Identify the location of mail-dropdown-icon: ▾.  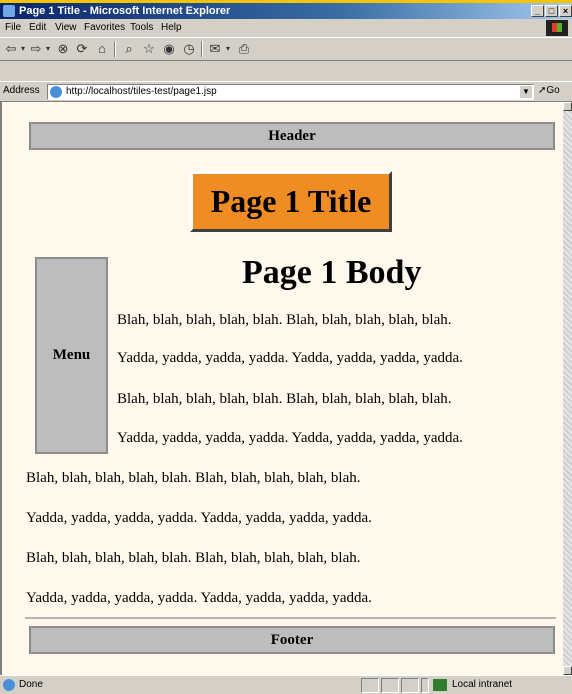
(228, 49).